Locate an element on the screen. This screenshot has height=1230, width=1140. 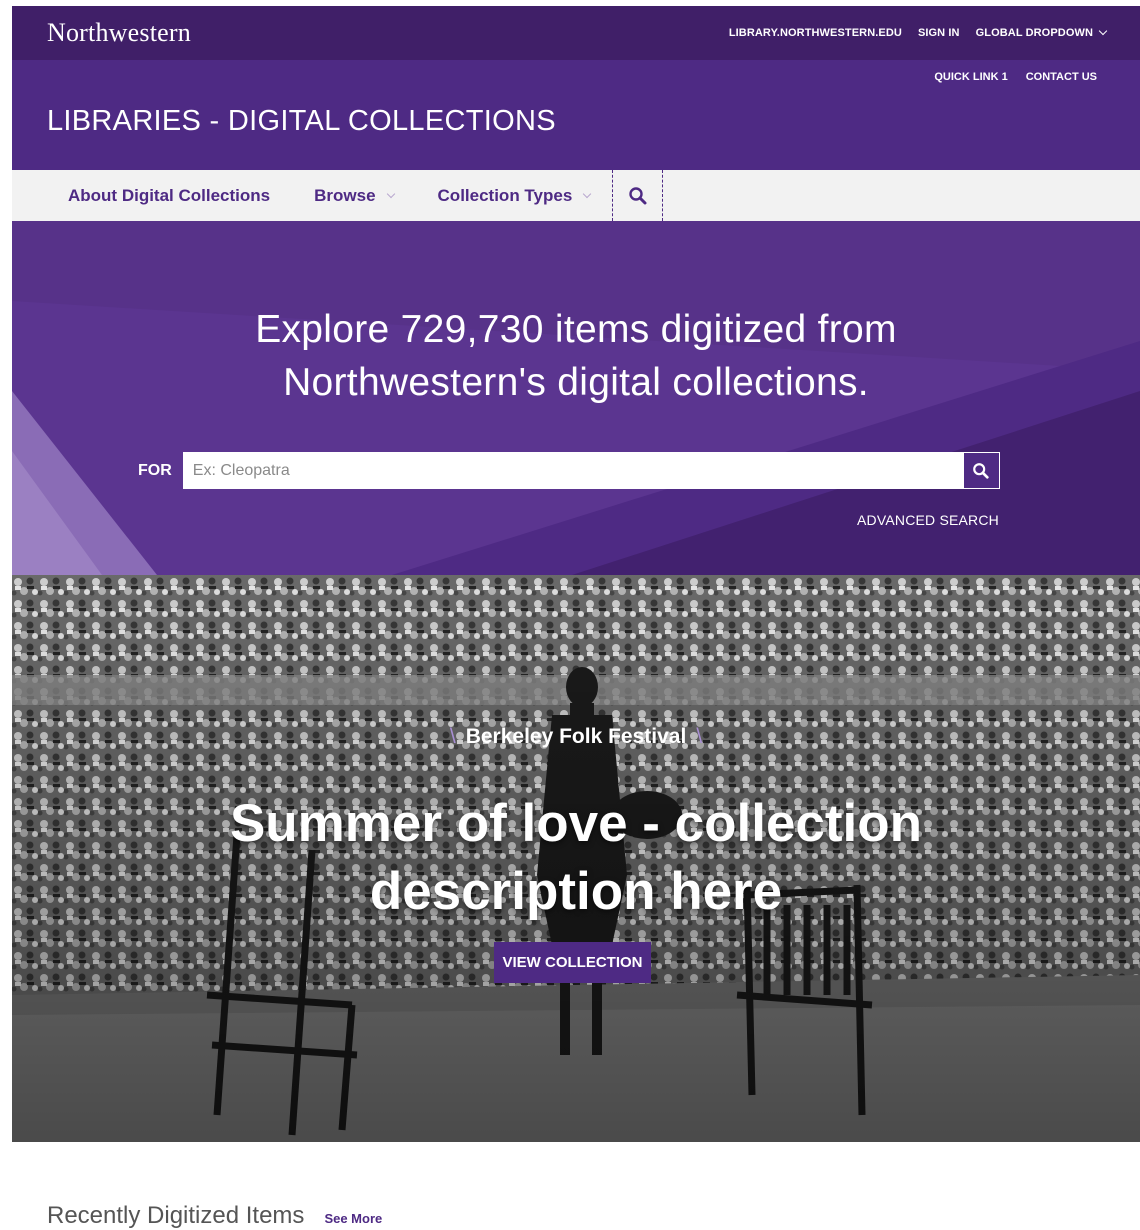
contact-us-link: CONTACT US is located at coordinates (1061, 77).